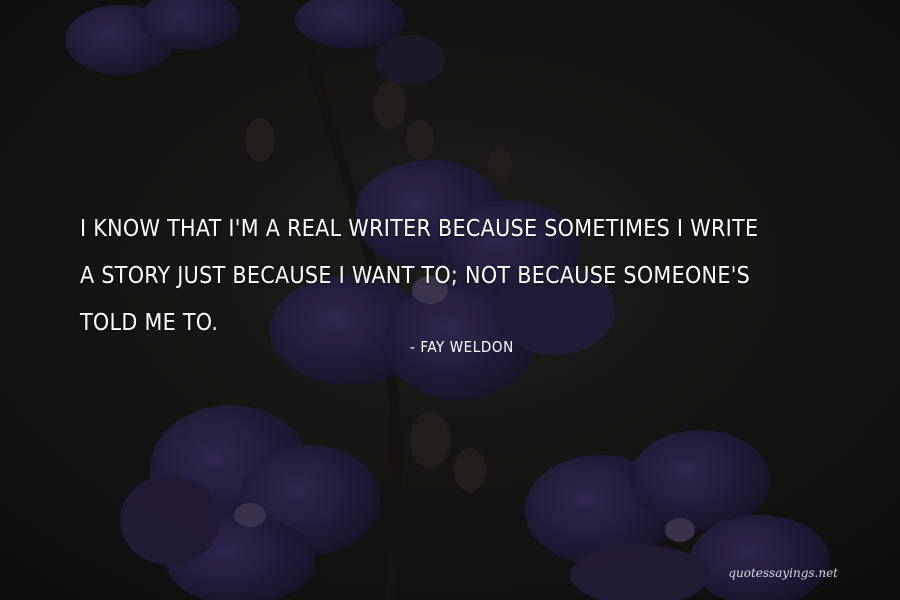 Image resolution: width=900 pixels, height=600 pixels. What do you see at coordinates (462, 347) in the screenshot?
I see `quote-author: - FAY WELDON` at bounding box center [462, 347].